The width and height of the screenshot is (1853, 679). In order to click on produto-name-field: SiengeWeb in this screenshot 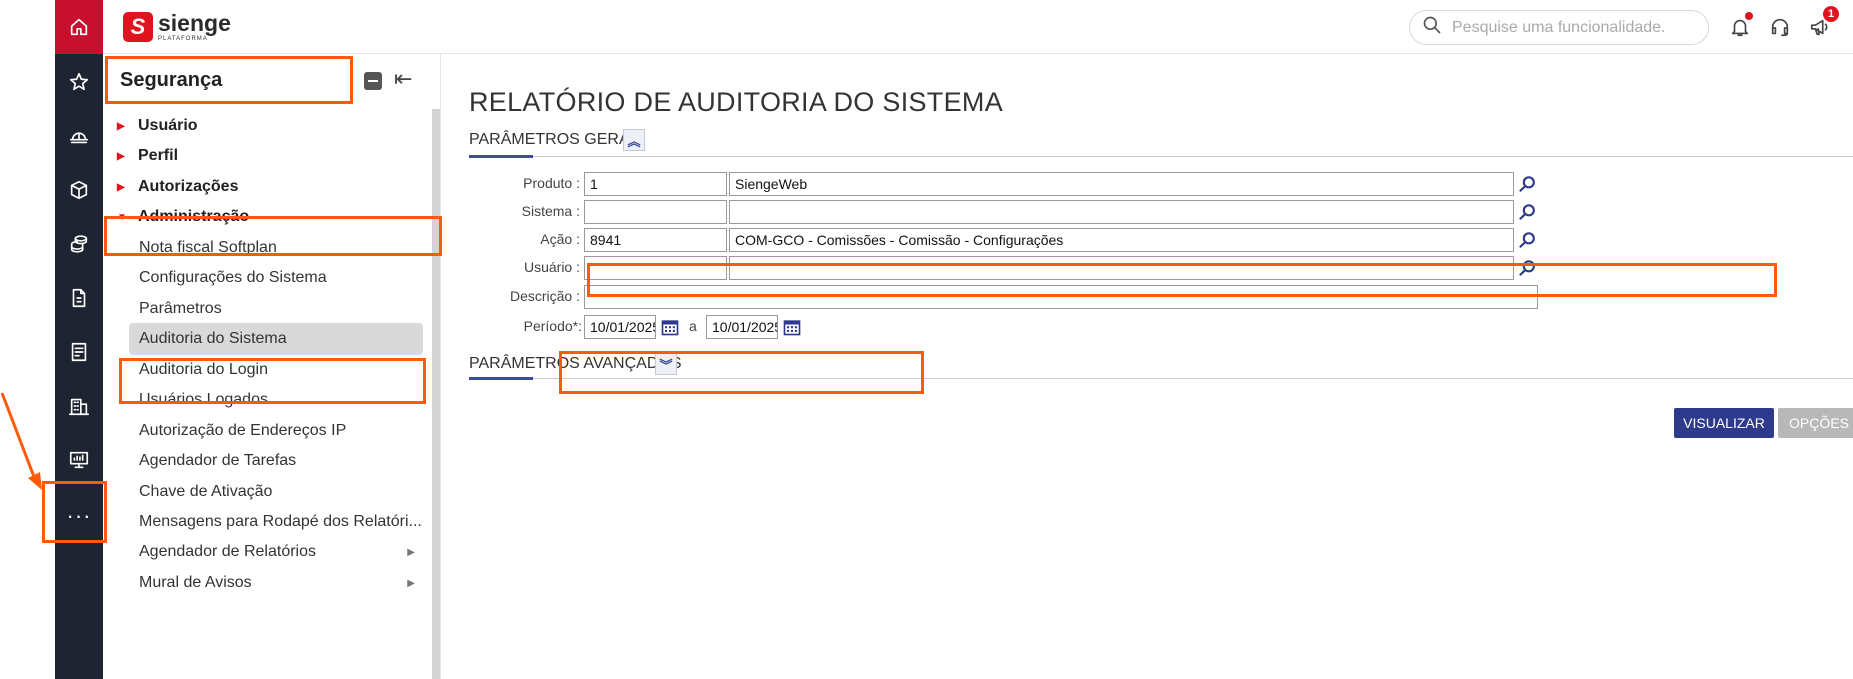, I will do `click(1121, 184)`.